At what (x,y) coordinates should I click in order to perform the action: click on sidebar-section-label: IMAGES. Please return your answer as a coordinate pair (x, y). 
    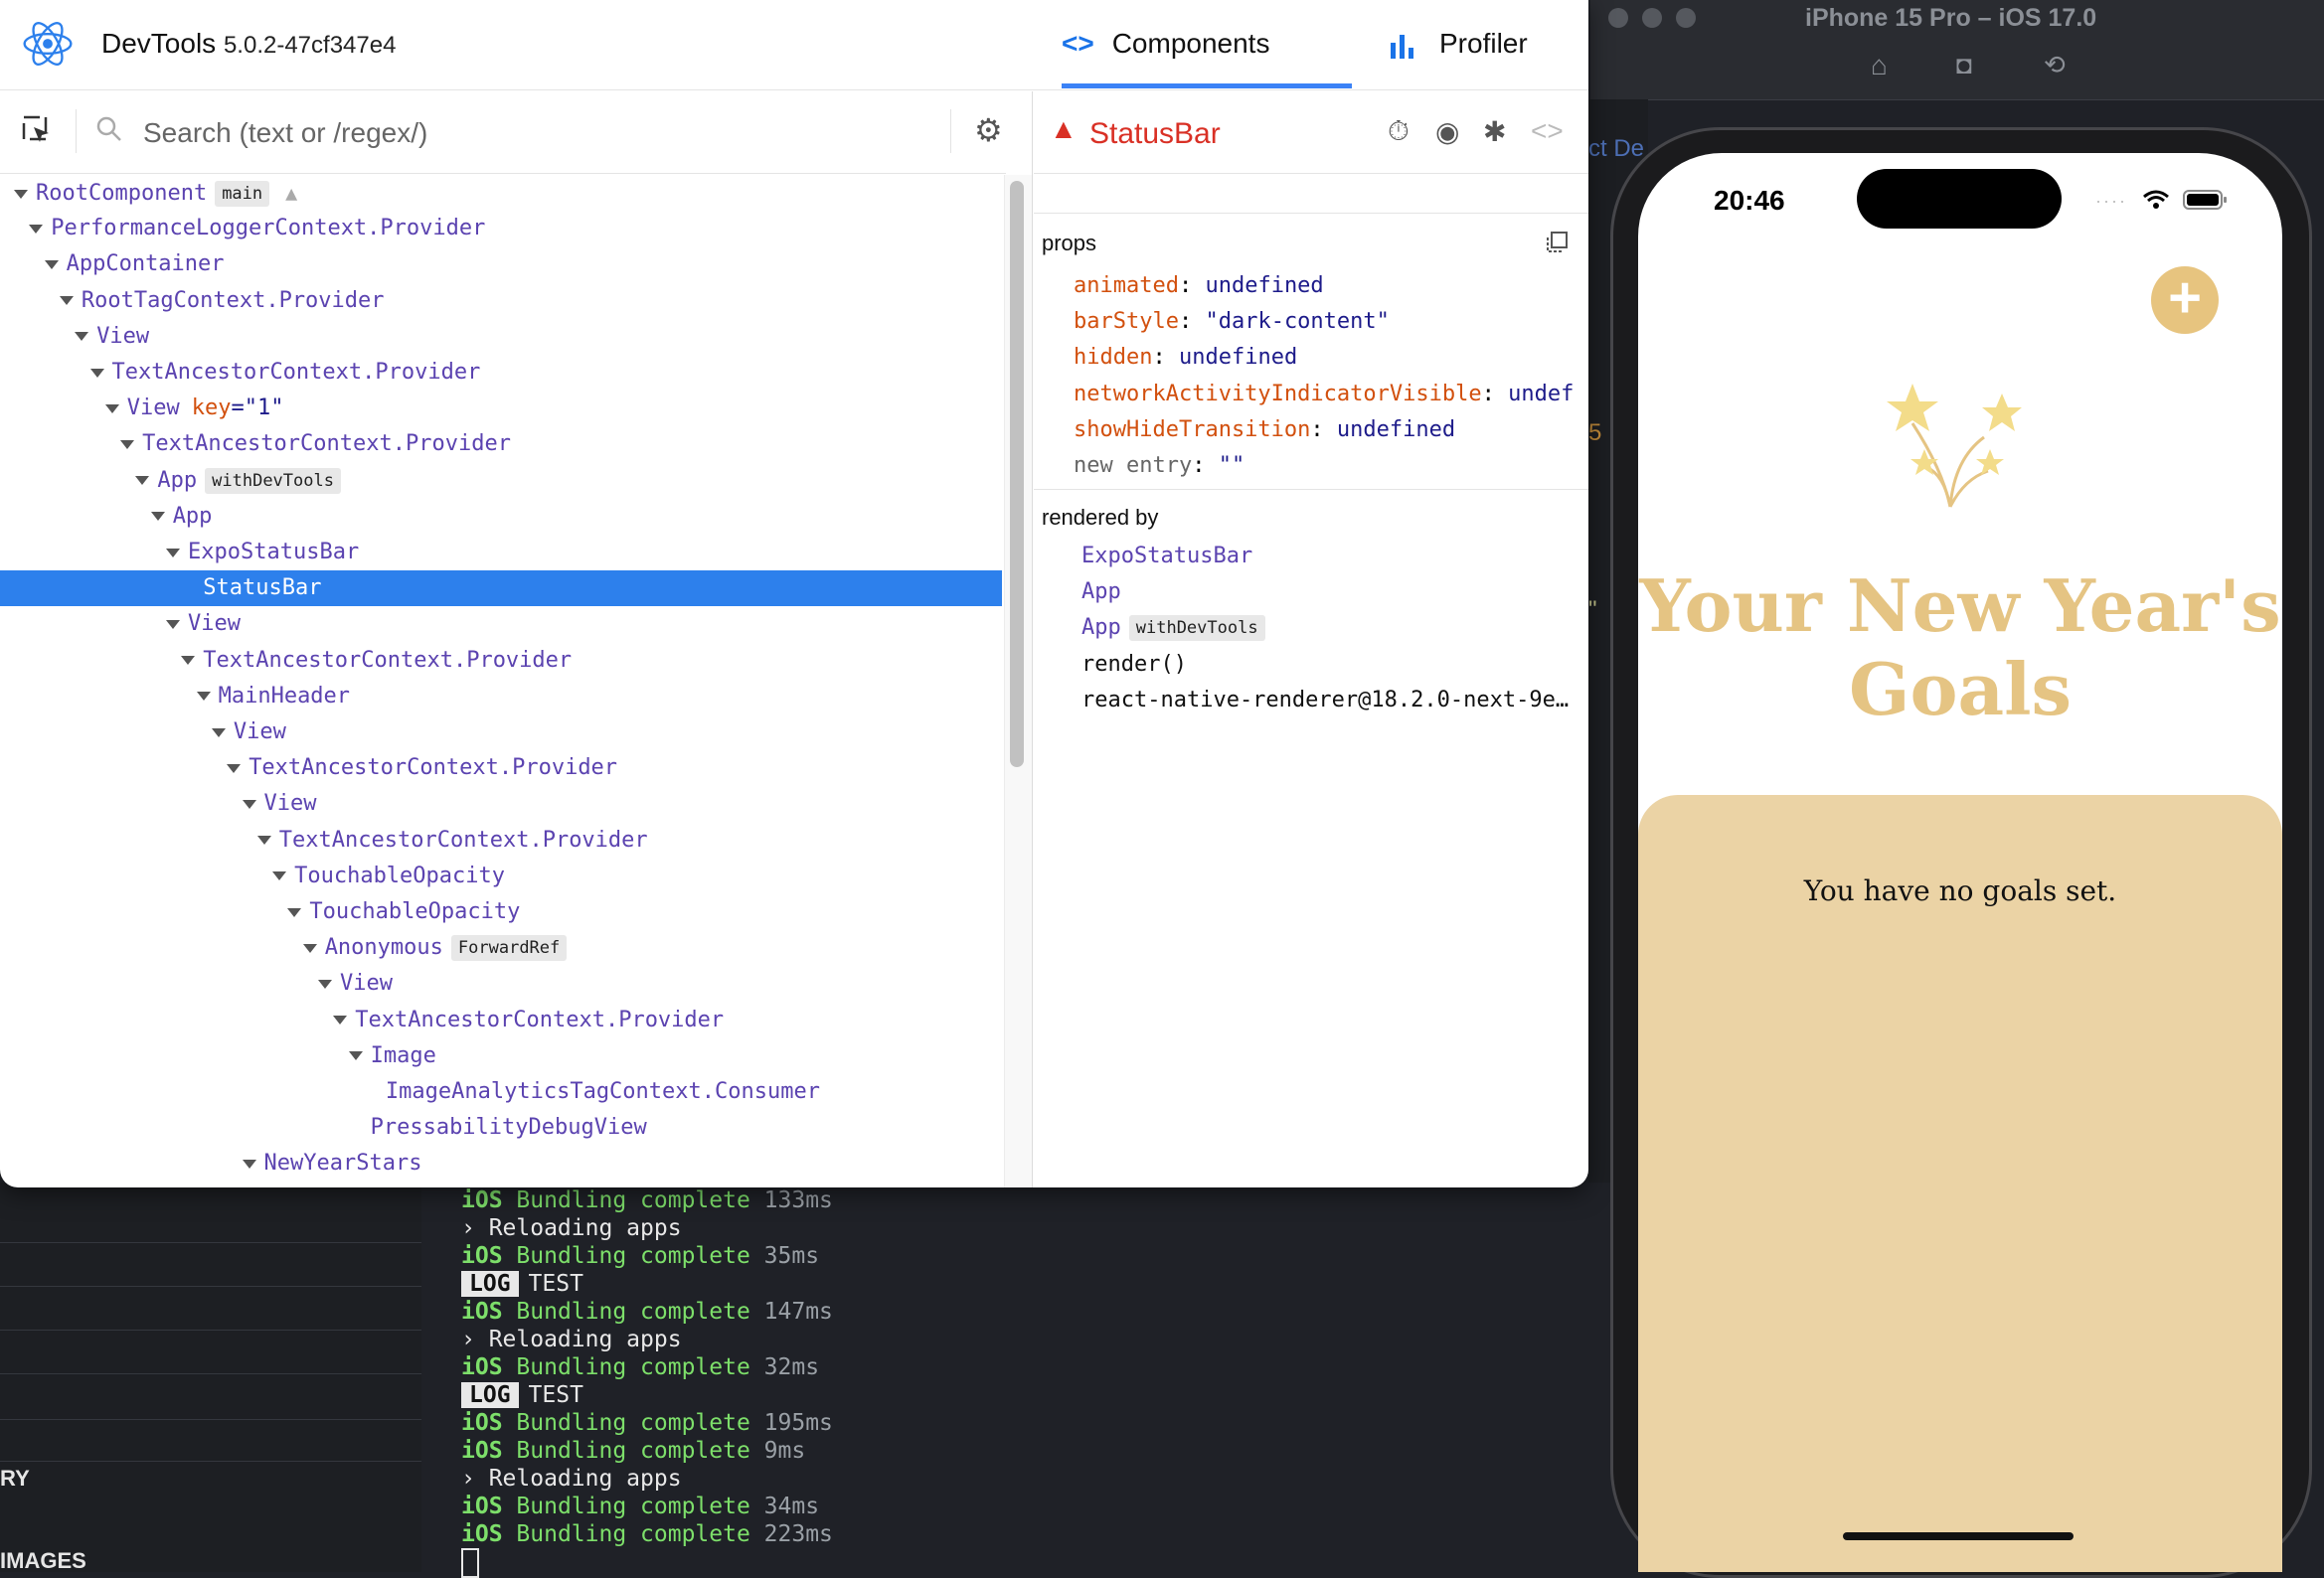
    Looking at the image, I should click on (43, 1561).